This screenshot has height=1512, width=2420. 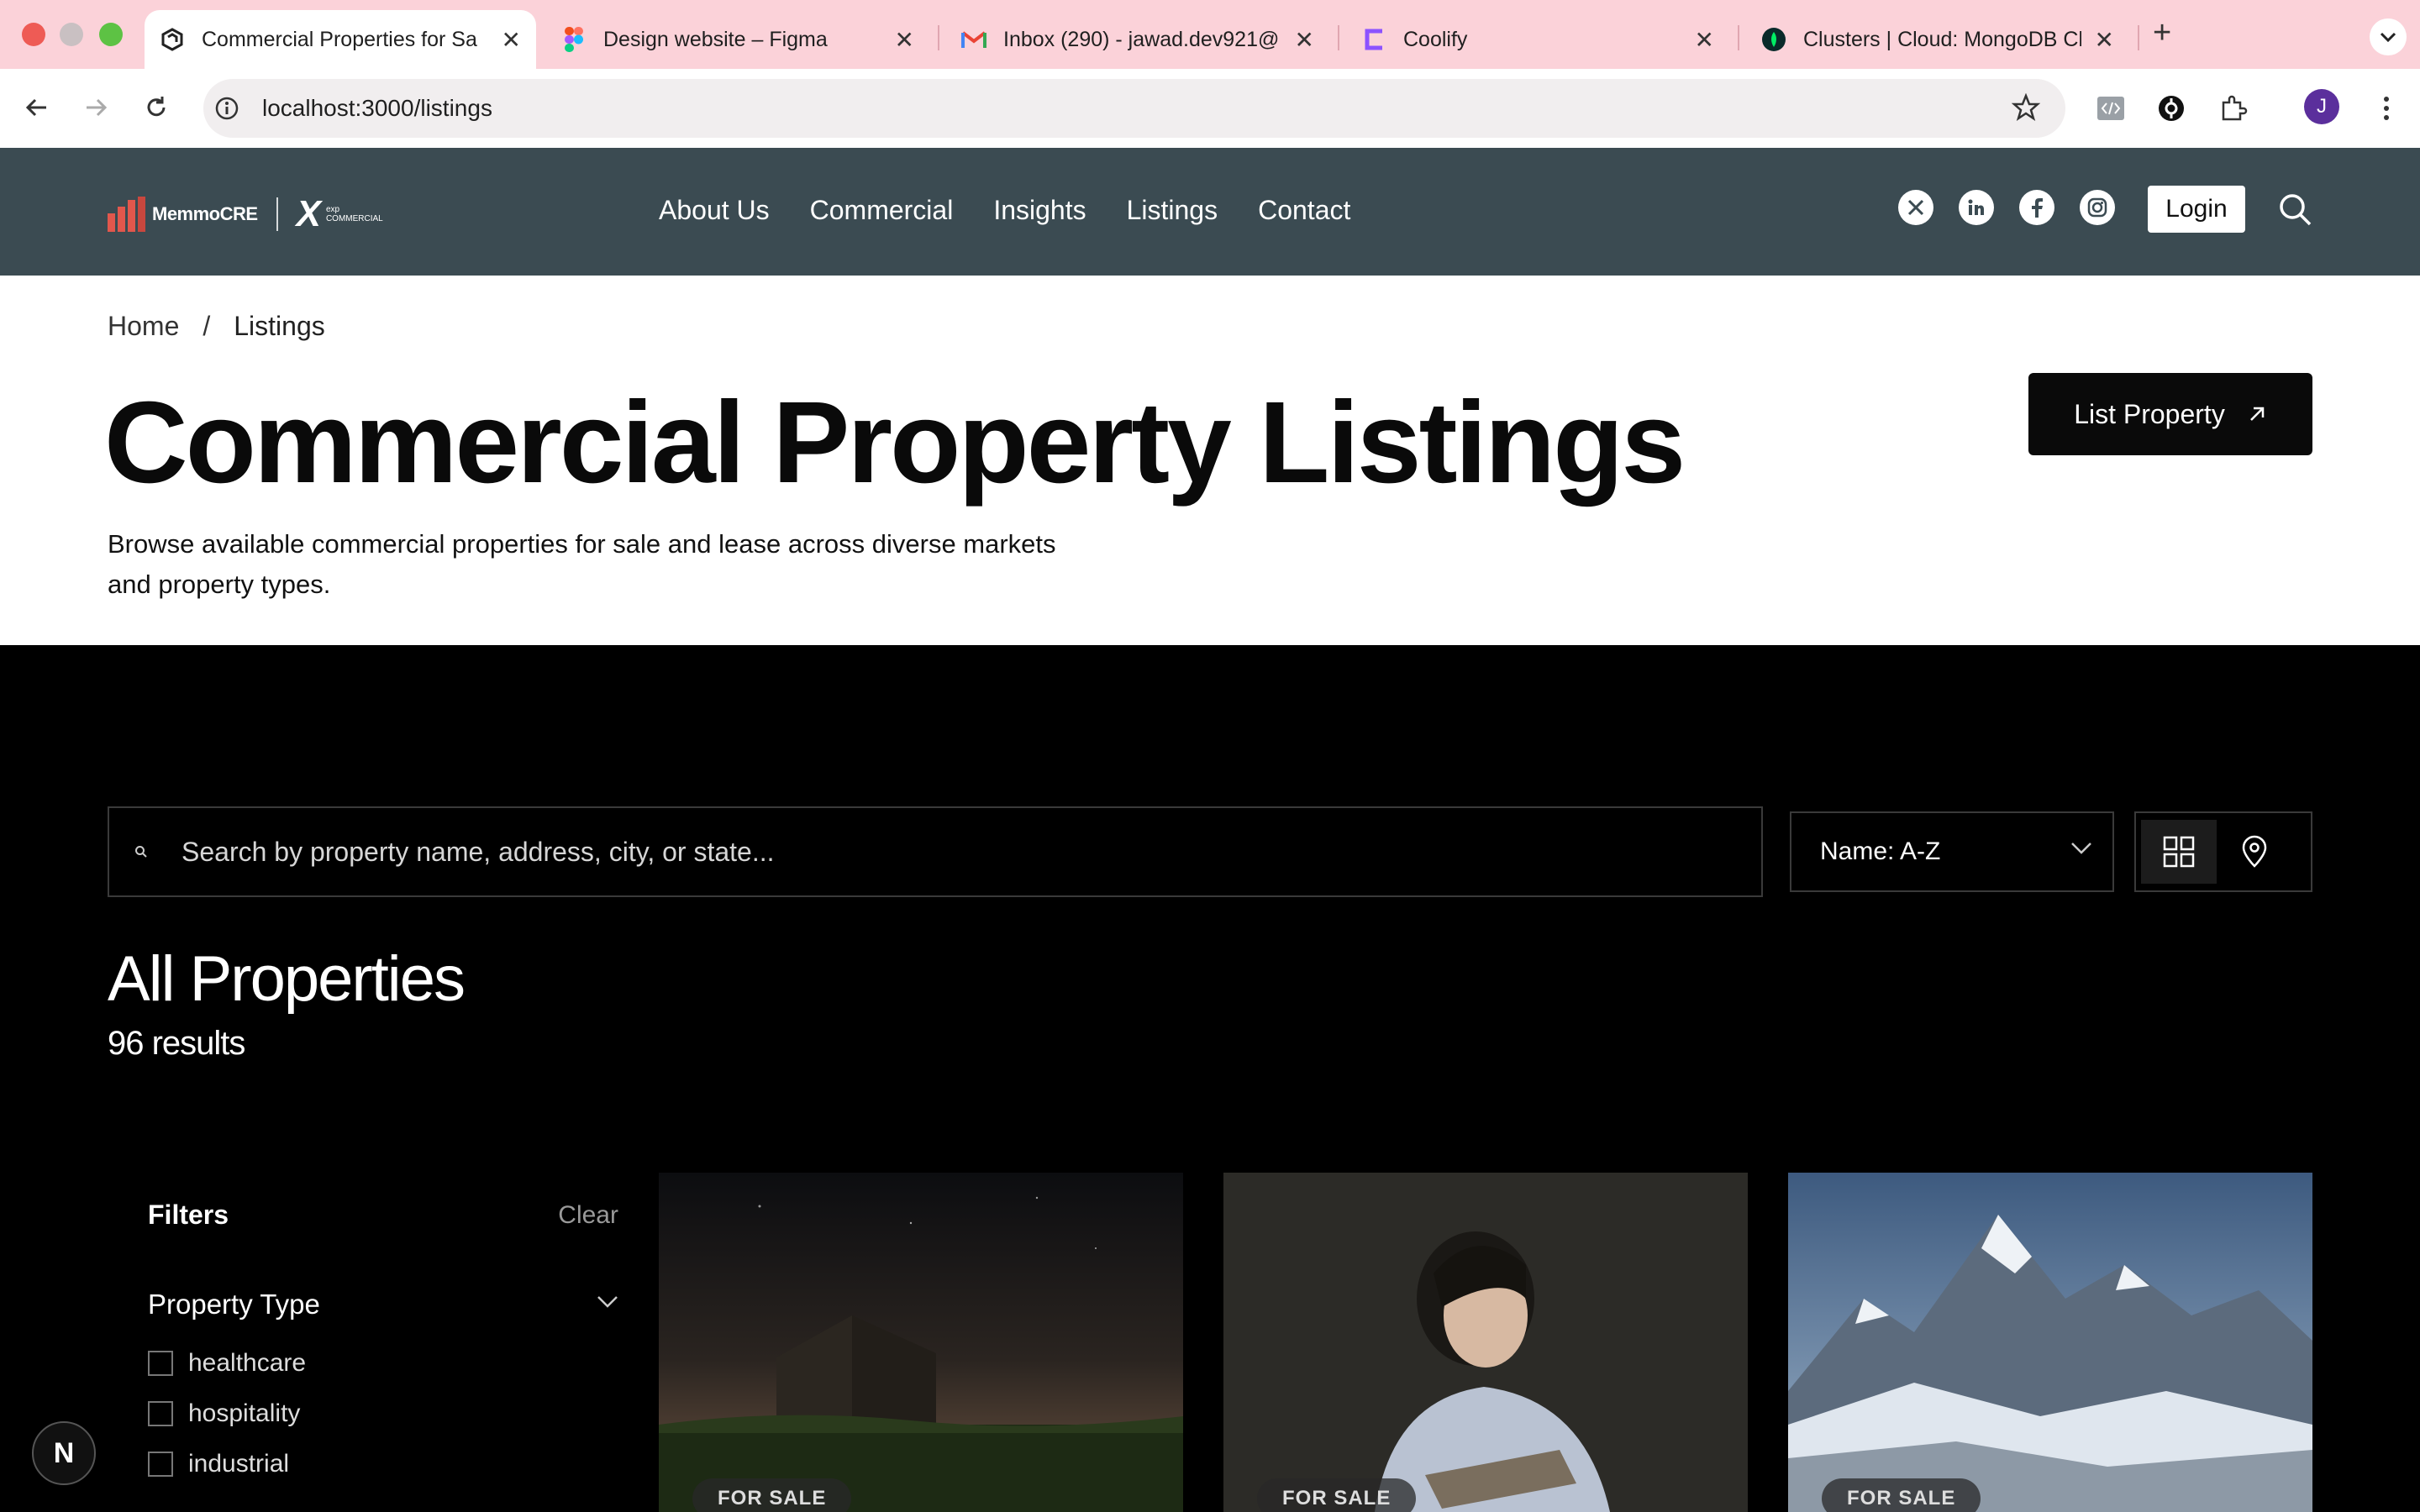 I want to click on nav-insights: Insights, so click(x=1040, y=210).